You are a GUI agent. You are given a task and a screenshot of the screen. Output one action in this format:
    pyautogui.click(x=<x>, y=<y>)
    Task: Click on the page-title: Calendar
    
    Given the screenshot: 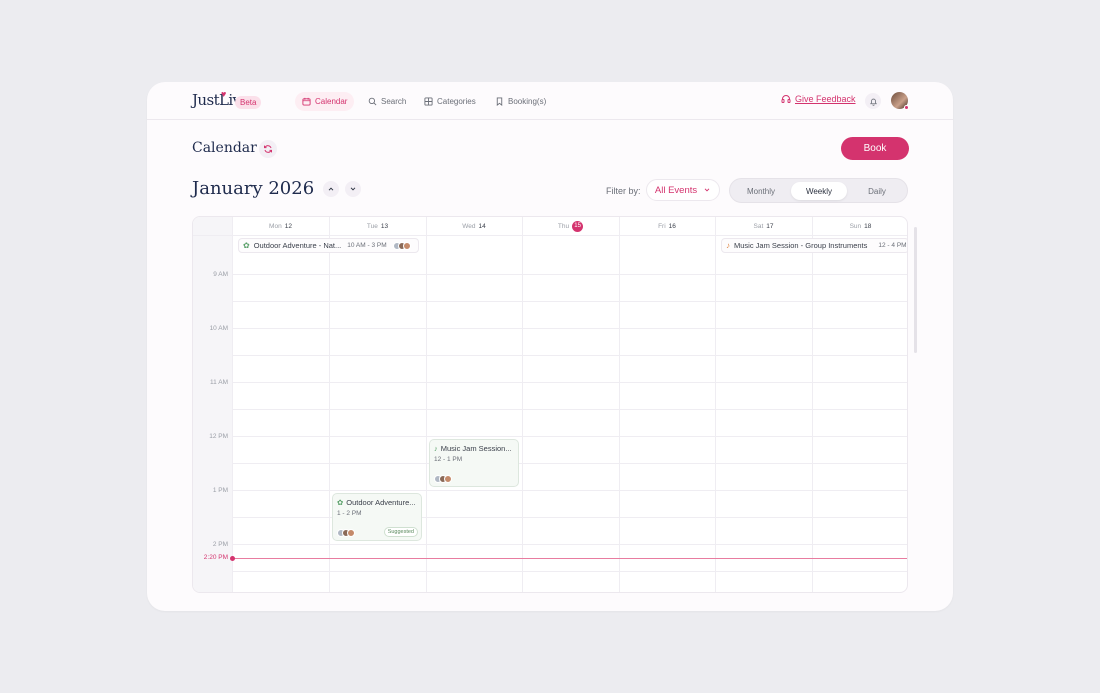 What is the action you would take?
    pyautogui.click(x=224, y=148)
    